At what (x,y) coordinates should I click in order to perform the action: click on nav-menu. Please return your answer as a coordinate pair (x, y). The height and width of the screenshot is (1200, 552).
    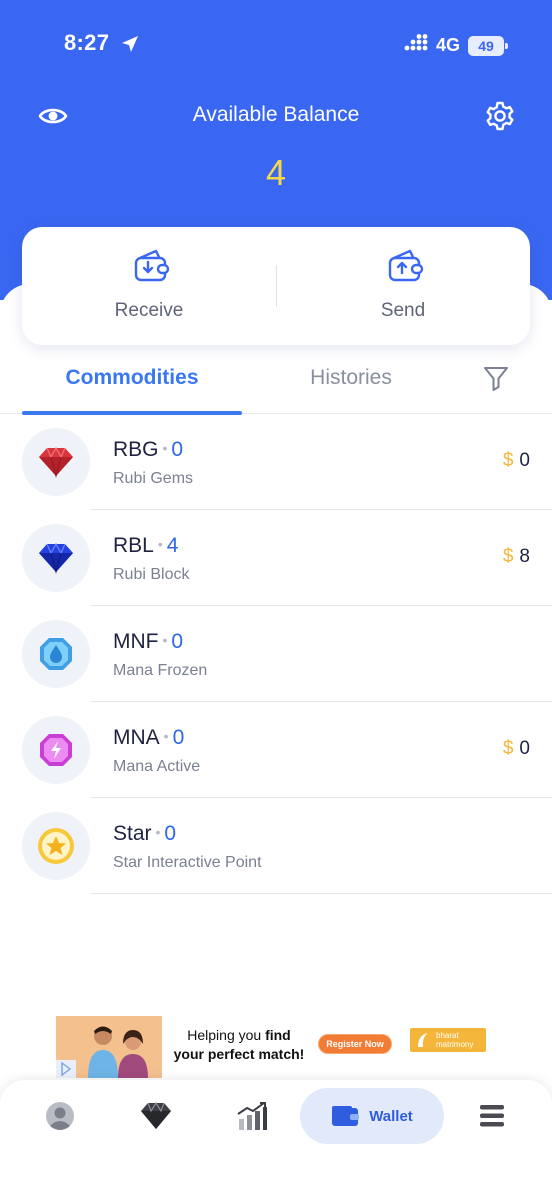
    Looking at the image, I should click on (492, 1116).